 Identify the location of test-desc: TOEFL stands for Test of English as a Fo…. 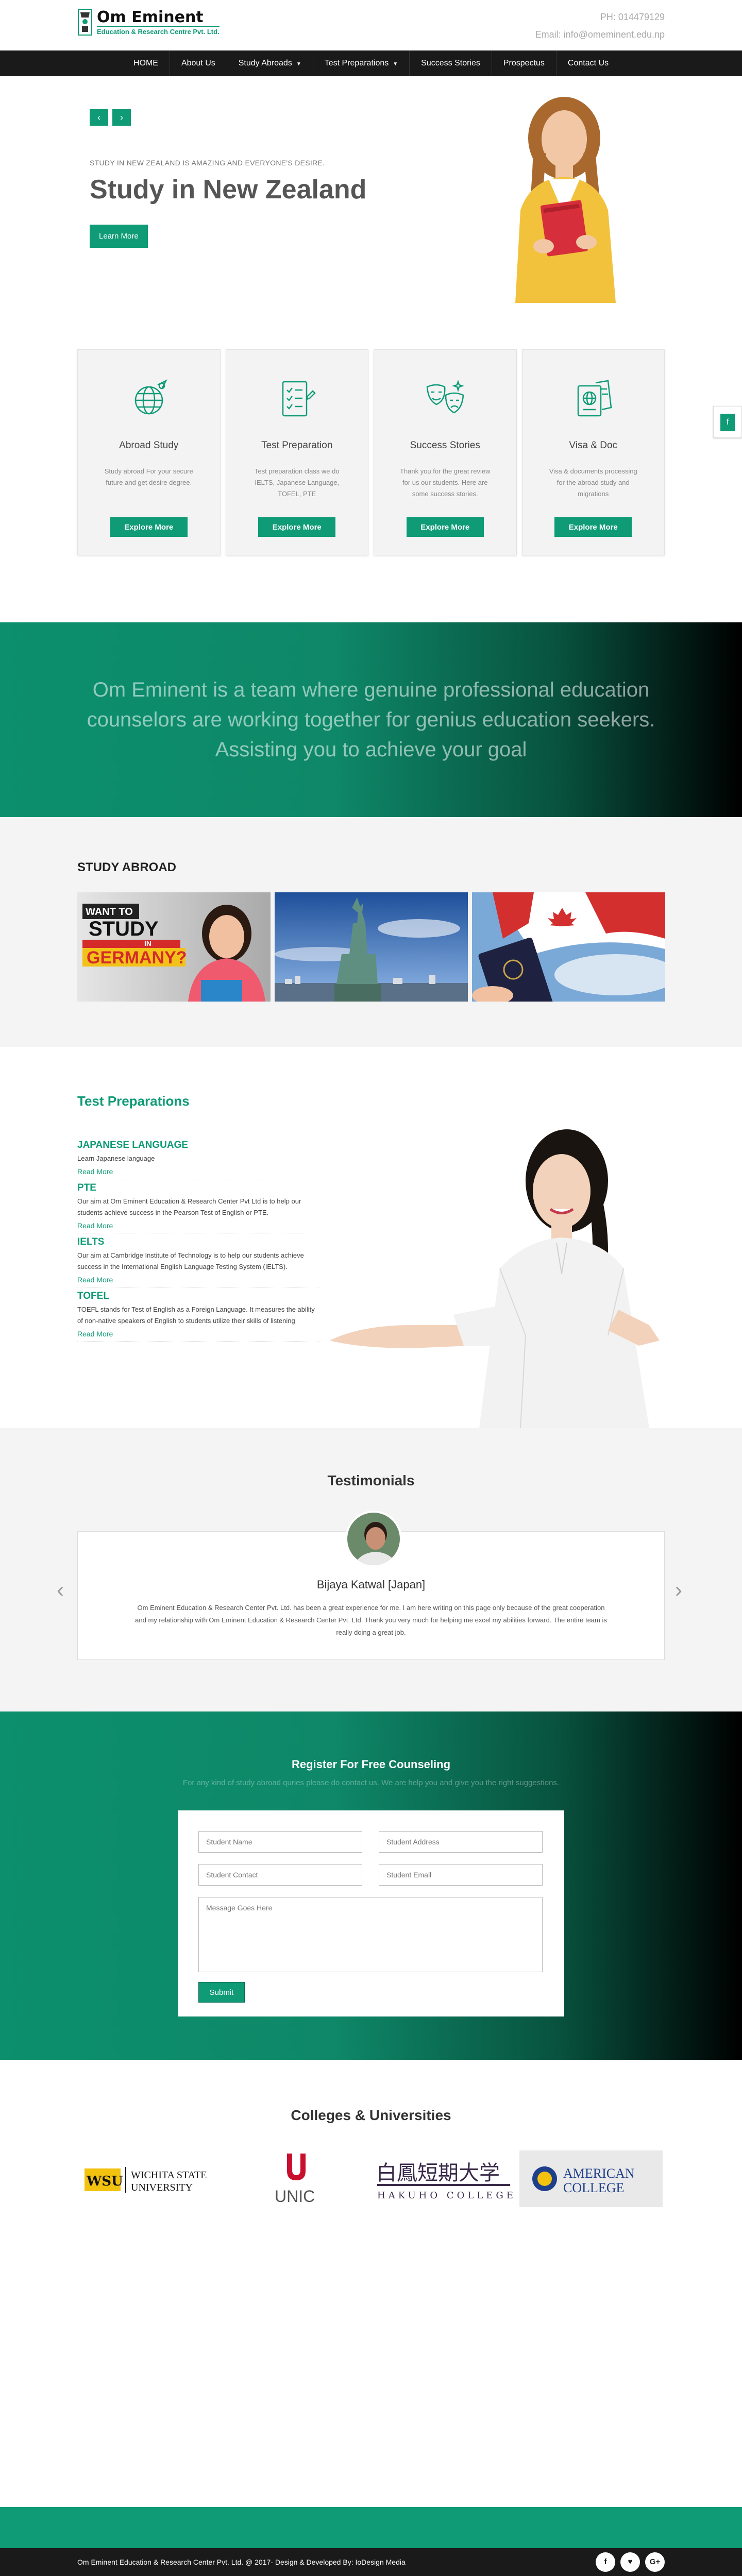
(196, 1315).